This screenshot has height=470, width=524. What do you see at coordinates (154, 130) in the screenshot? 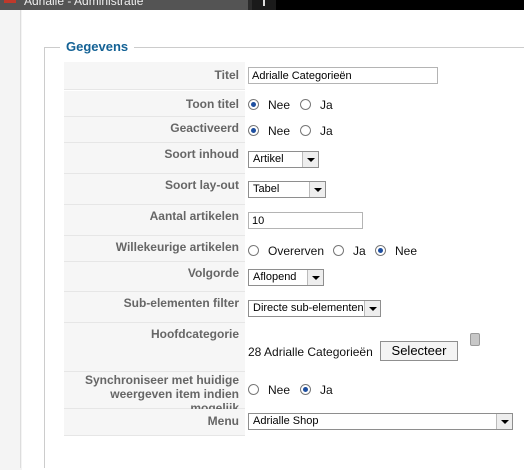
I see `label-geactiveerd: Geactiveerd` at bounding box center [154, 130].